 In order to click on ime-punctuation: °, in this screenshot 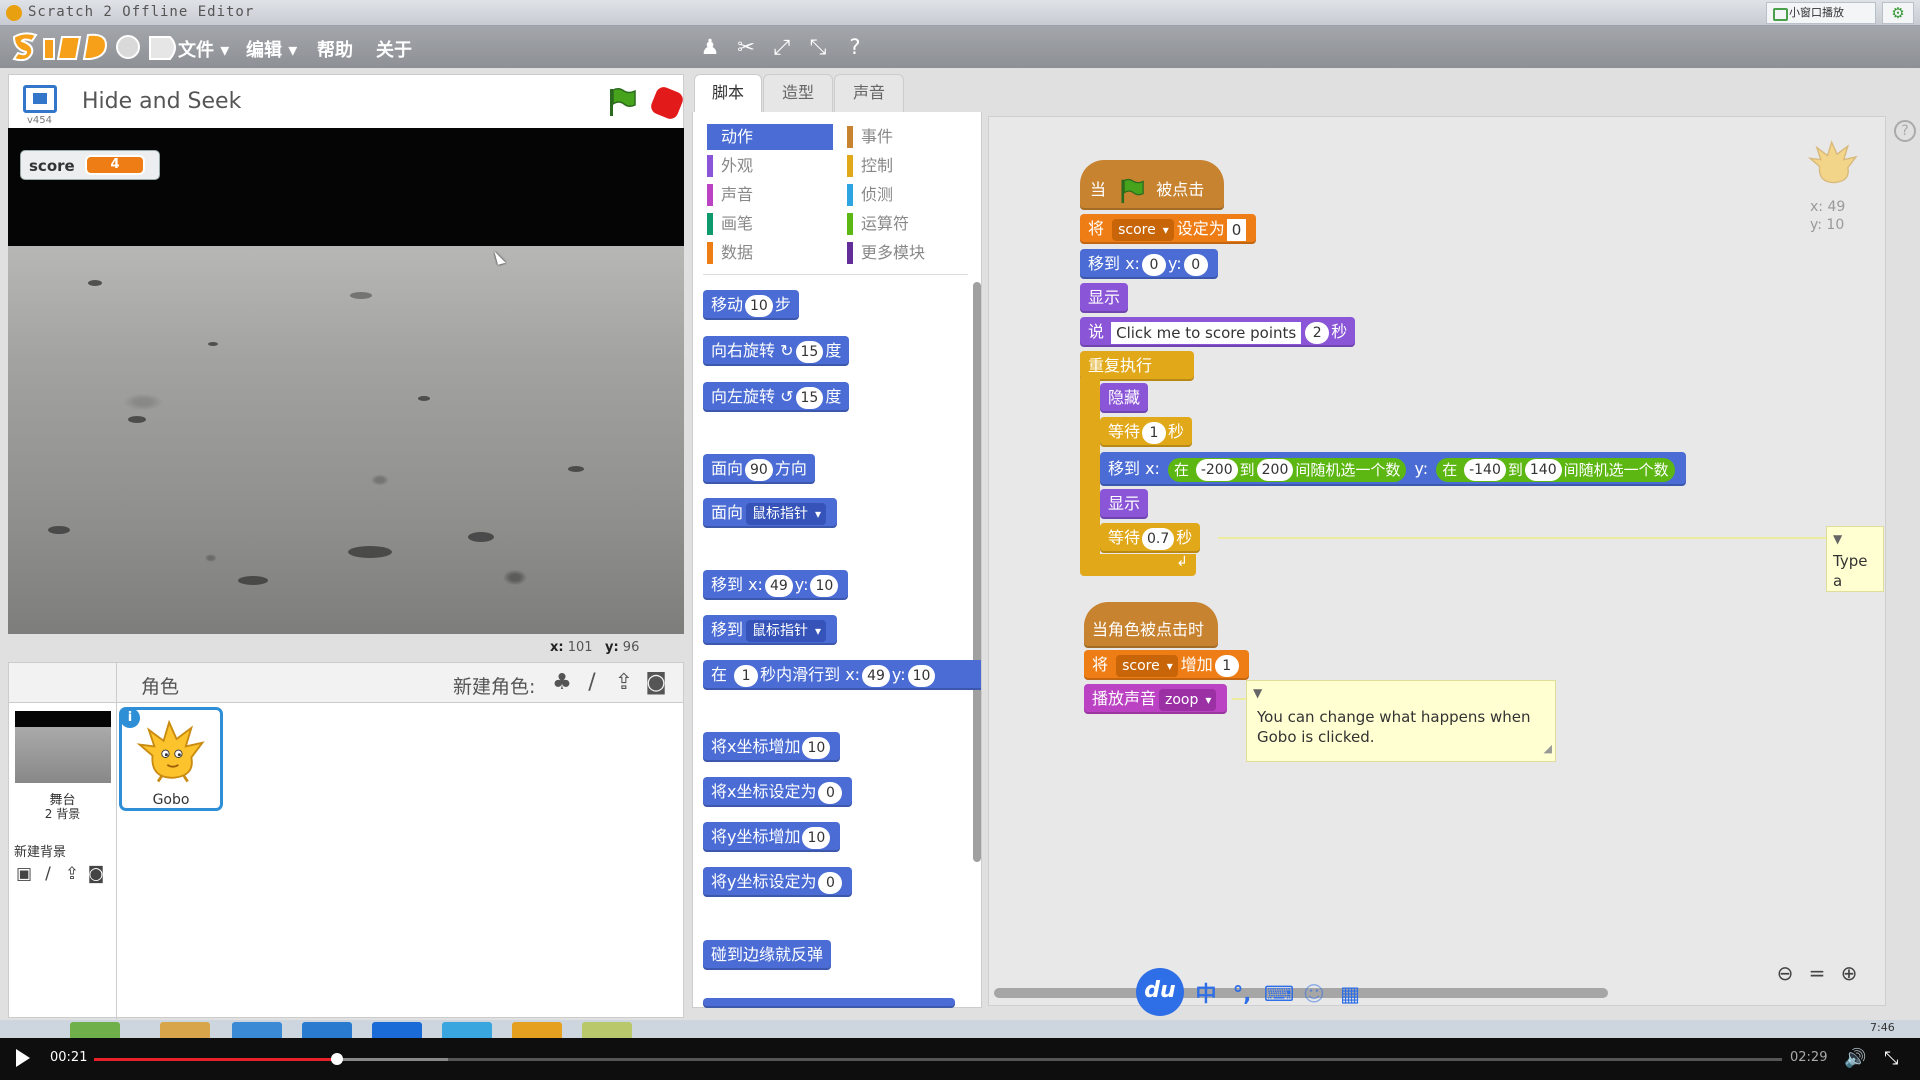, I will do `click(1242, 994)`.